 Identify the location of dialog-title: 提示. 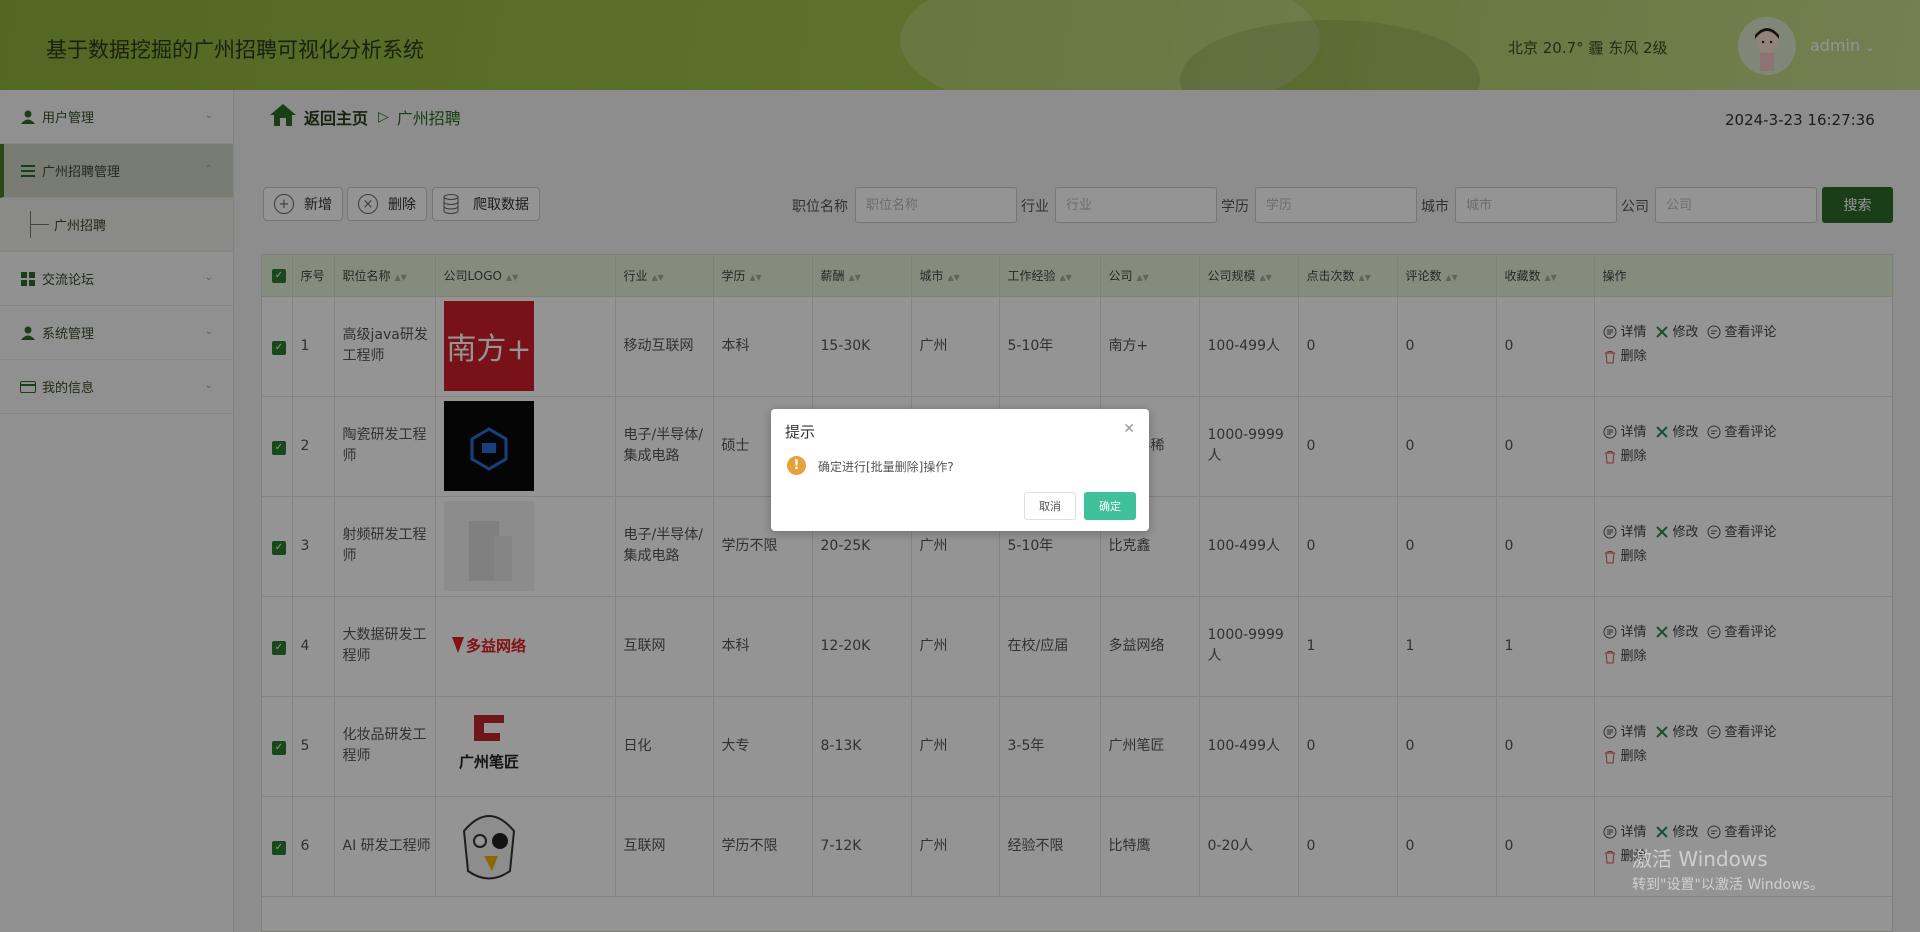
(800, 432).